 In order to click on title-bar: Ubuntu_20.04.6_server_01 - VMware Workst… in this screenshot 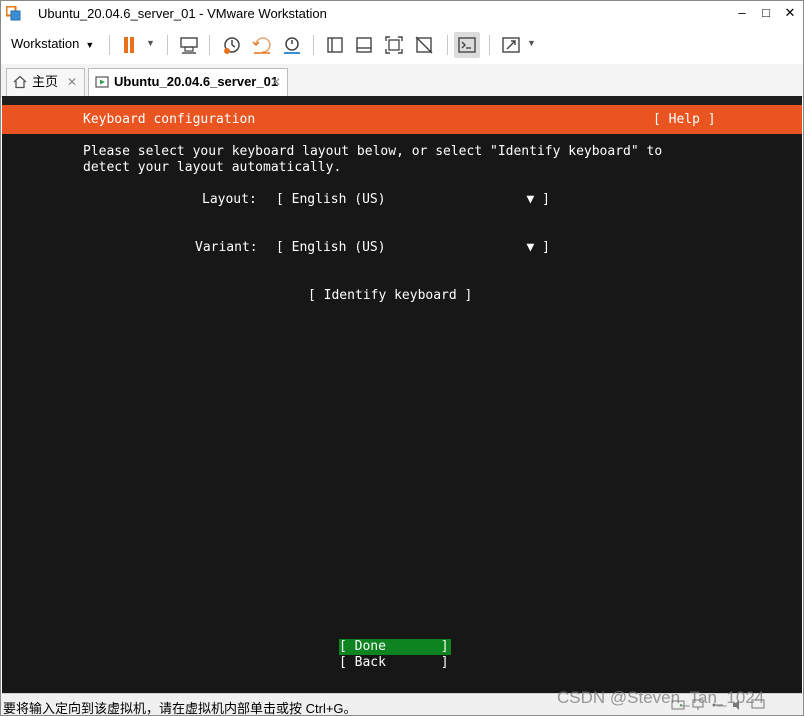, I will do `click(402, 13)`.